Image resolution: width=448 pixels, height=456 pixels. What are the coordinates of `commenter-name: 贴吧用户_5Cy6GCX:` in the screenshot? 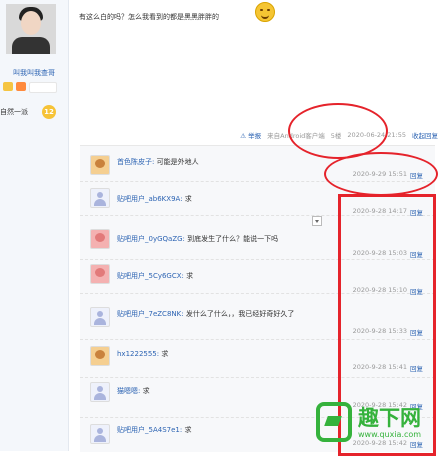 It's located at (150, 276).